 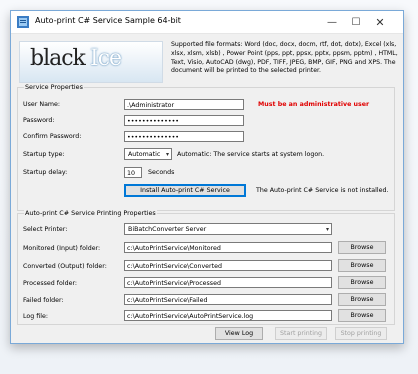 I want to click on printer-label: Select Printer:, so click(x=45, y=229).